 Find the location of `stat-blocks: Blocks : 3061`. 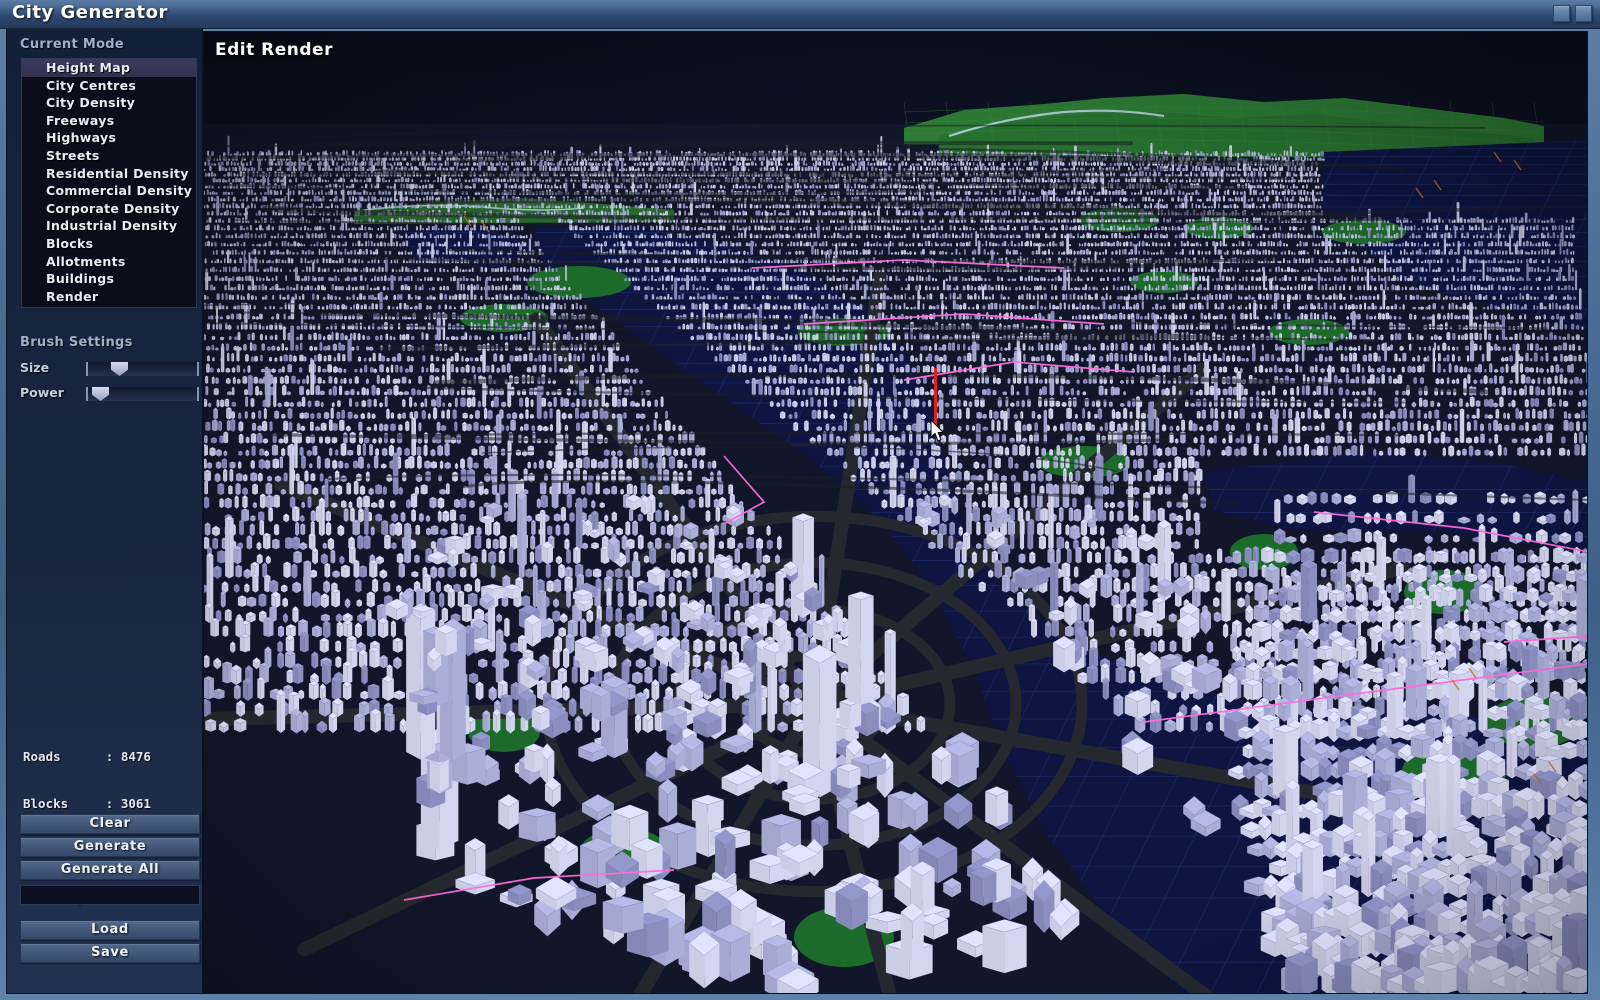

stat-blocks: Blocks : 3061 is located at coordinates (90, 804).